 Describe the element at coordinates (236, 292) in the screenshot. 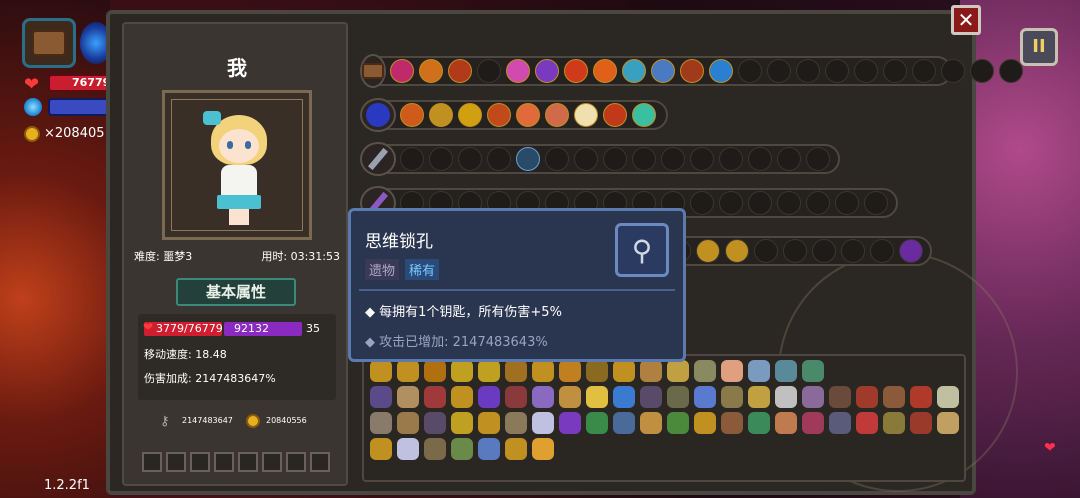

I see `basic-attributes-button: 基本属性` at that location.